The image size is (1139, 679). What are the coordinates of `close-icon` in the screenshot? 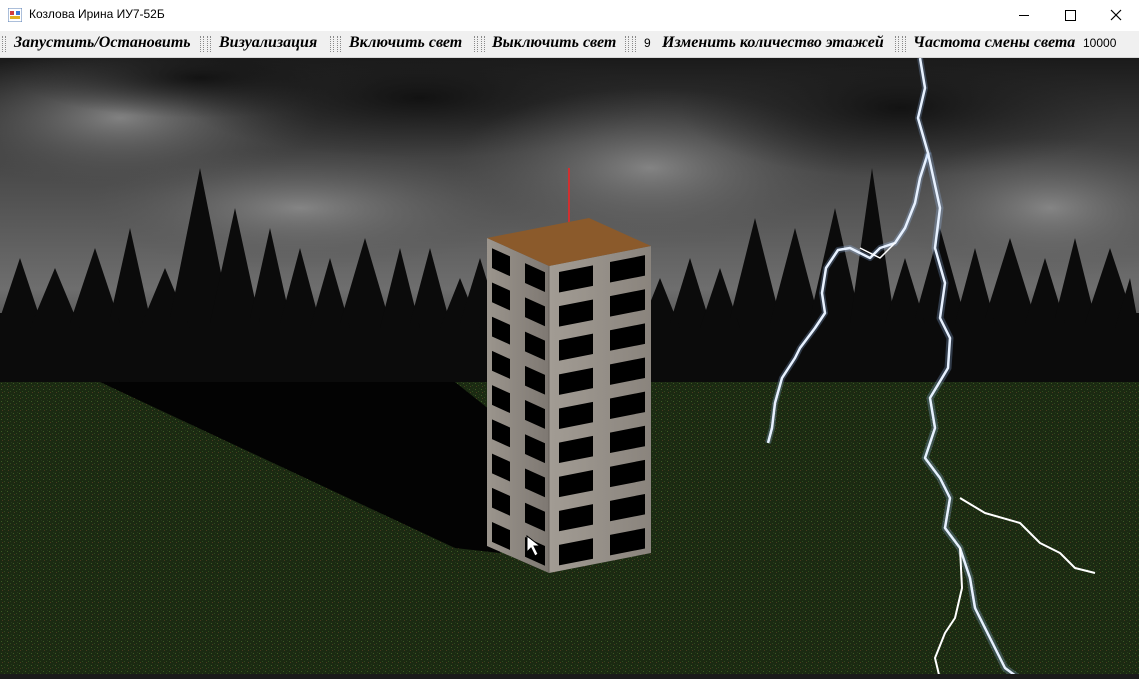 It's located at (1116, 15).